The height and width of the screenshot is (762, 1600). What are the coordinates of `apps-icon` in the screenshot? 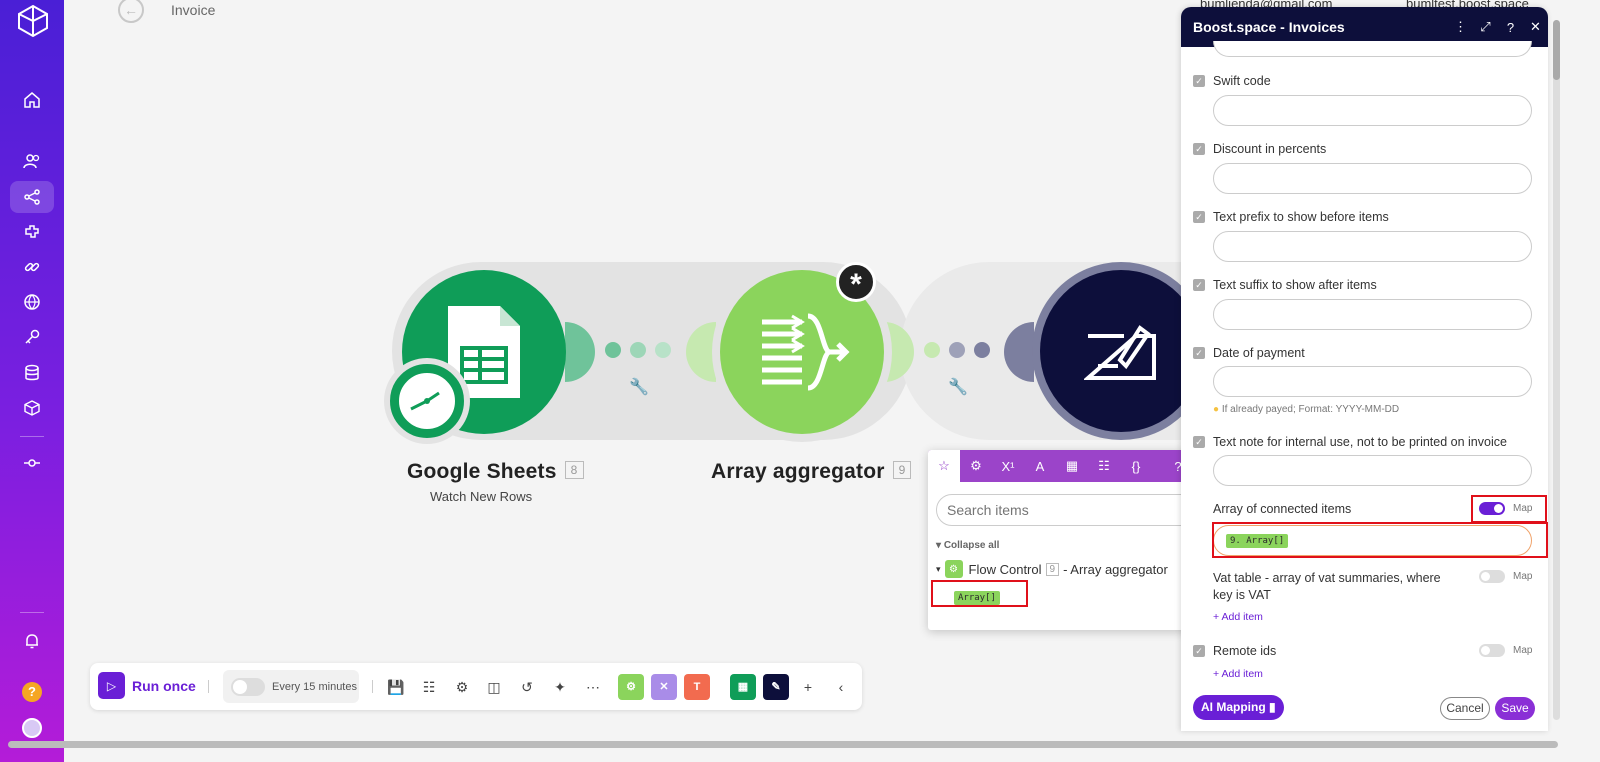 It's located at (32, 232).